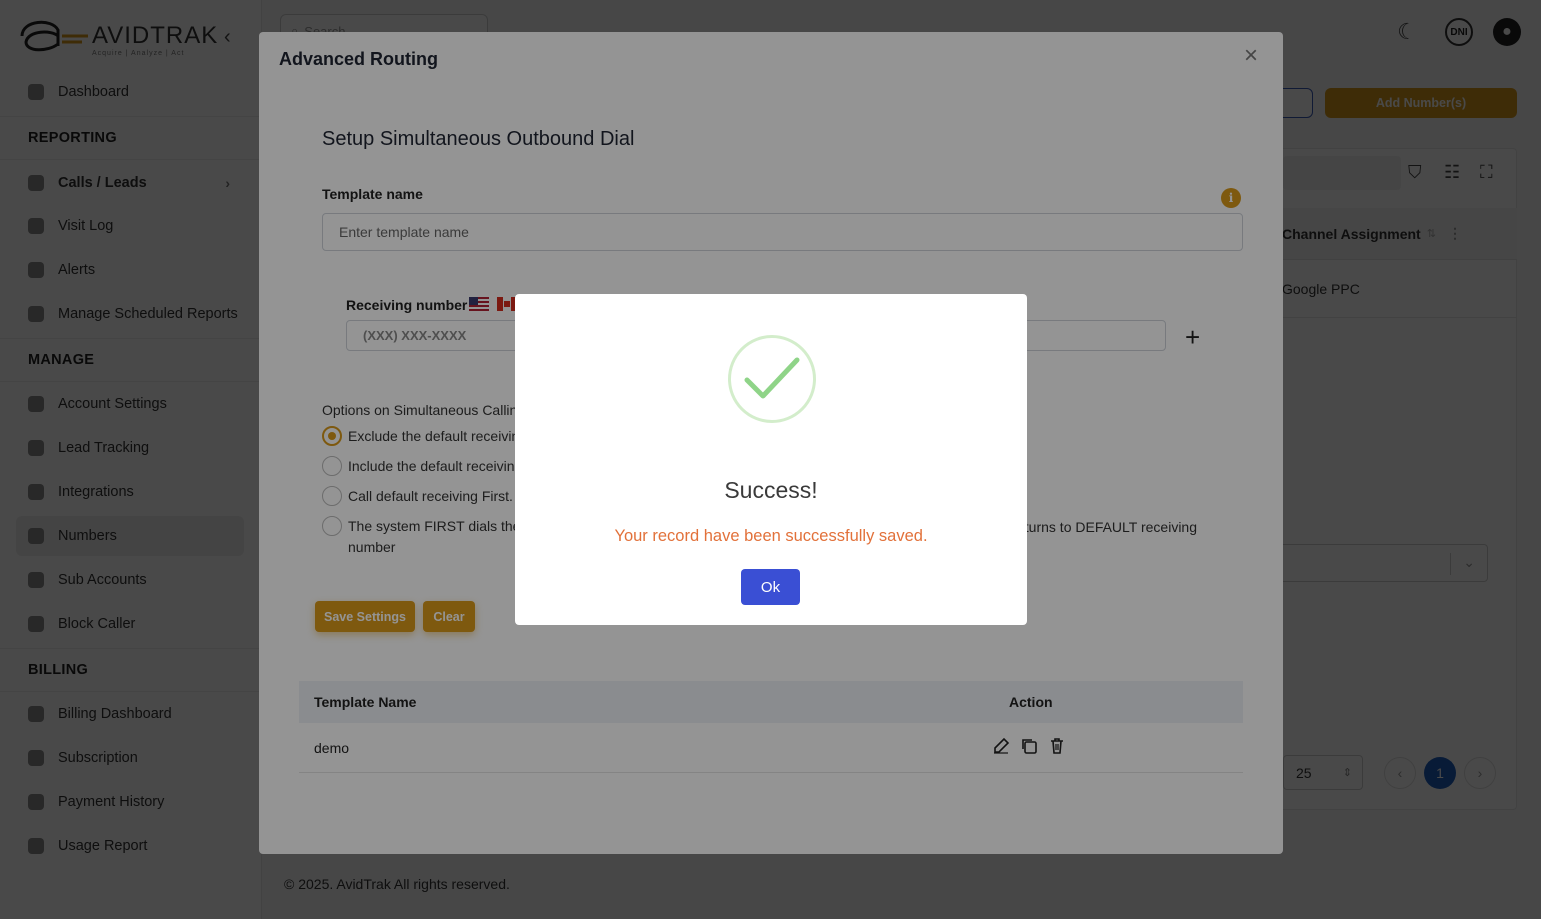  What do you see at coordinates (772, 379) in the screenshot?
I see `success-check-icon` at bounding box center [772, 379].